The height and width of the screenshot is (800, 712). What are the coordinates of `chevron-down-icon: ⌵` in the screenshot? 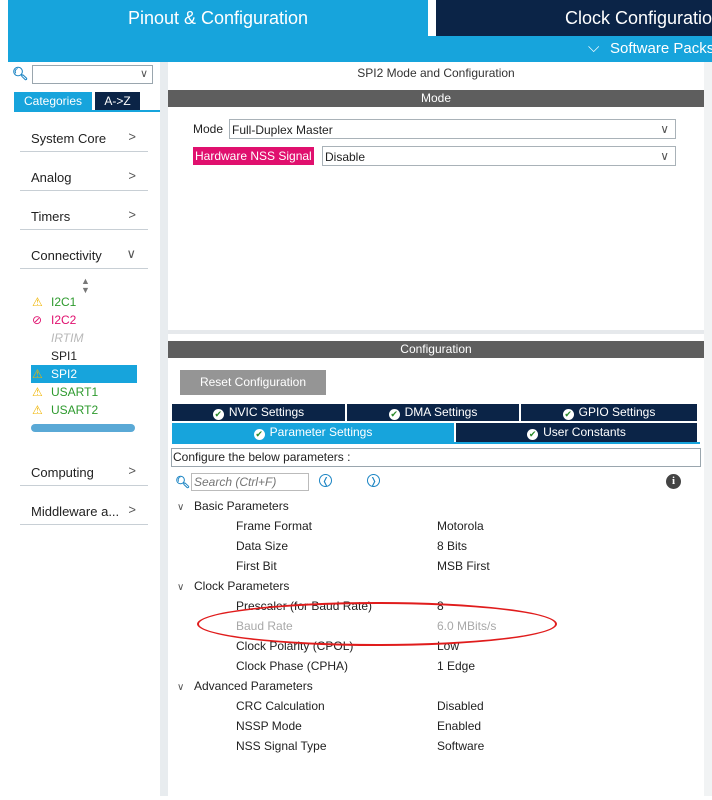 It's located at (593, 47).